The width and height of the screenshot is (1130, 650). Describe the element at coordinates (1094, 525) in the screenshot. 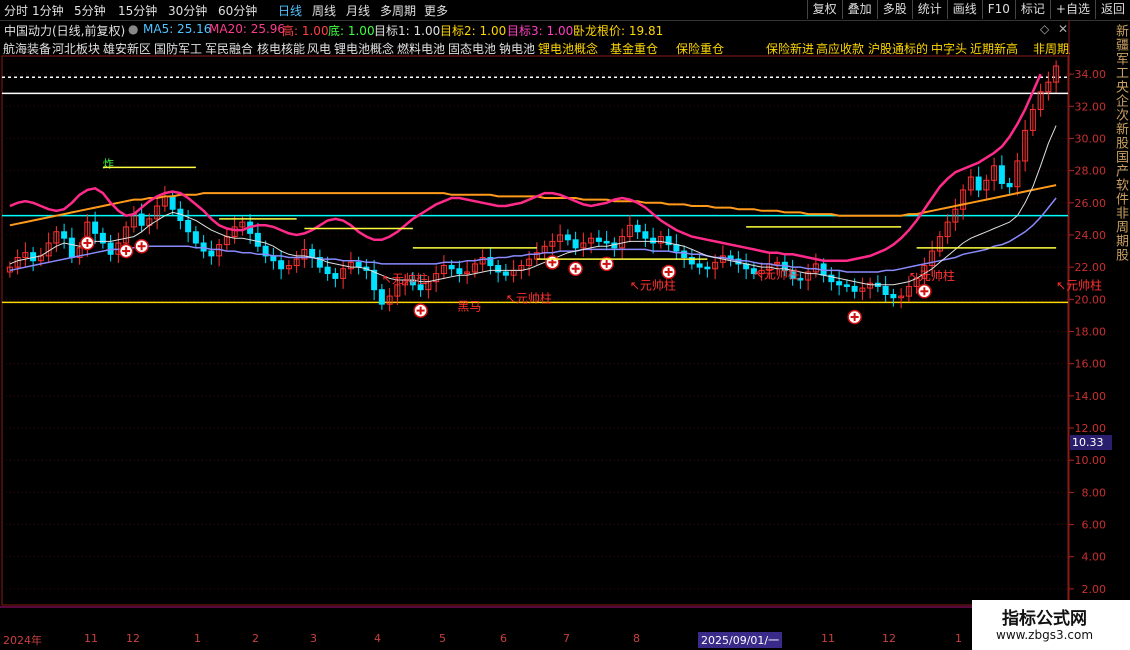

I see `y-tick-label: 6.00` at that location.